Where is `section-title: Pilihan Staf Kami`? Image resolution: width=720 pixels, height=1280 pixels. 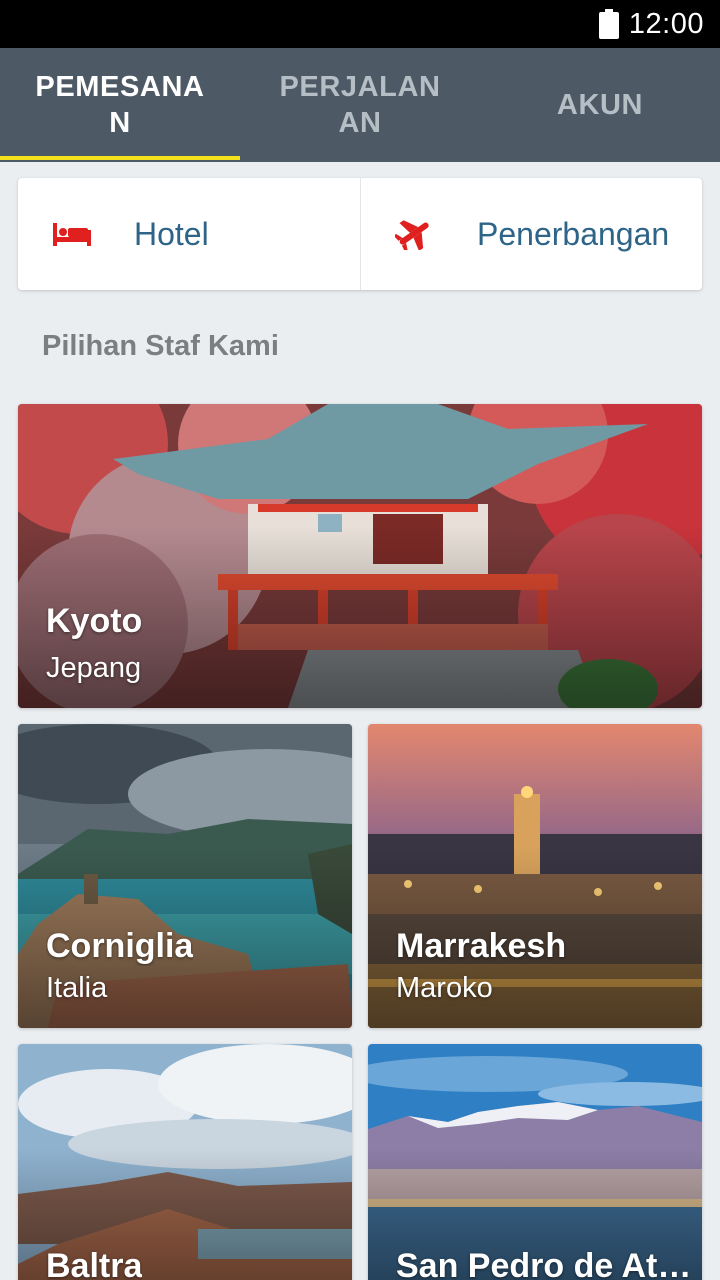
section-title: Pilihan Staf Kami is located at coordinates (160, 346).